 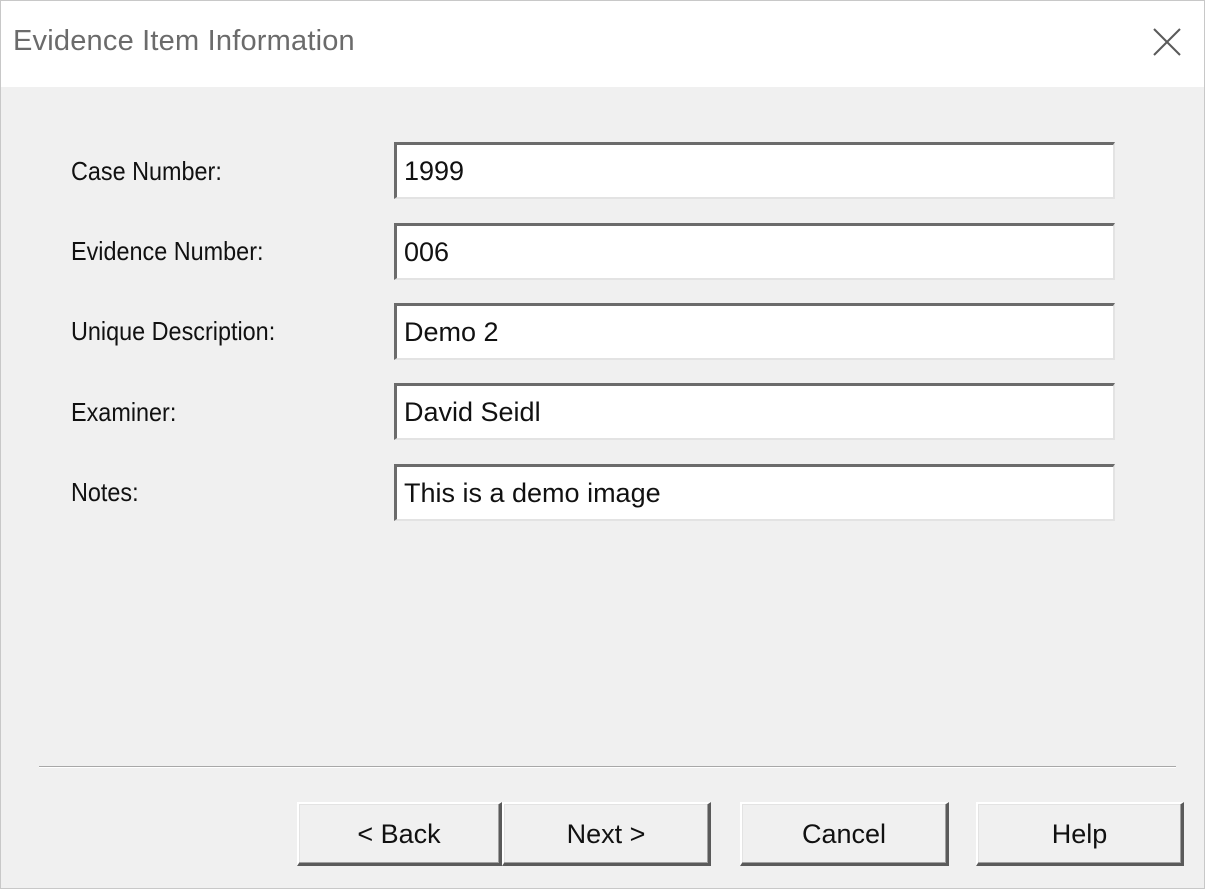 I want to click on evidence-number-field, so click(x=754, y=251).